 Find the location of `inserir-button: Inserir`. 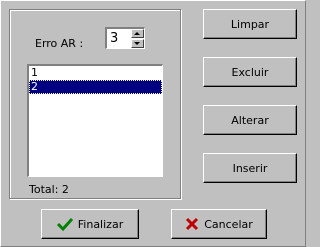

inserir-button: Inserir is located at coordinates (250, 168).